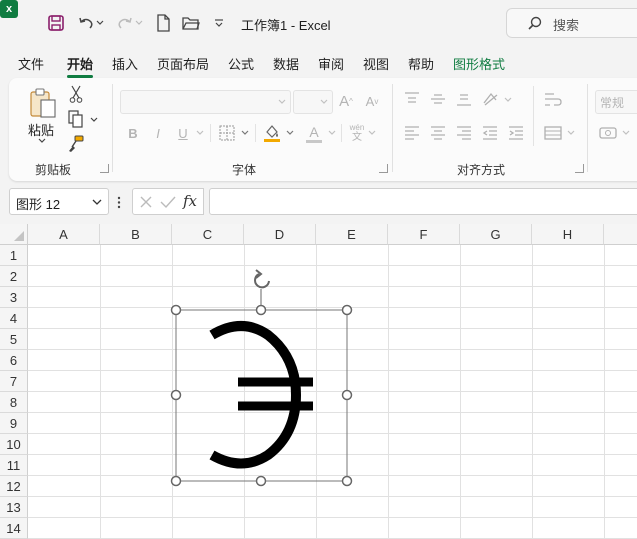 This screenshot has width=637, height=539. I want to click on fill-color-dropdown-icon, so click(290, 133).